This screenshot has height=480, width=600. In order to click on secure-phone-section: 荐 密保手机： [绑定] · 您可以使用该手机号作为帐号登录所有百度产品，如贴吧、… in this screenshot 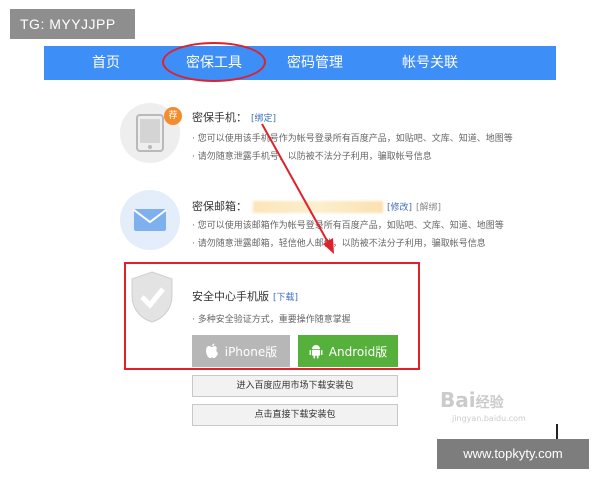, I will do `click(330, 138)`.